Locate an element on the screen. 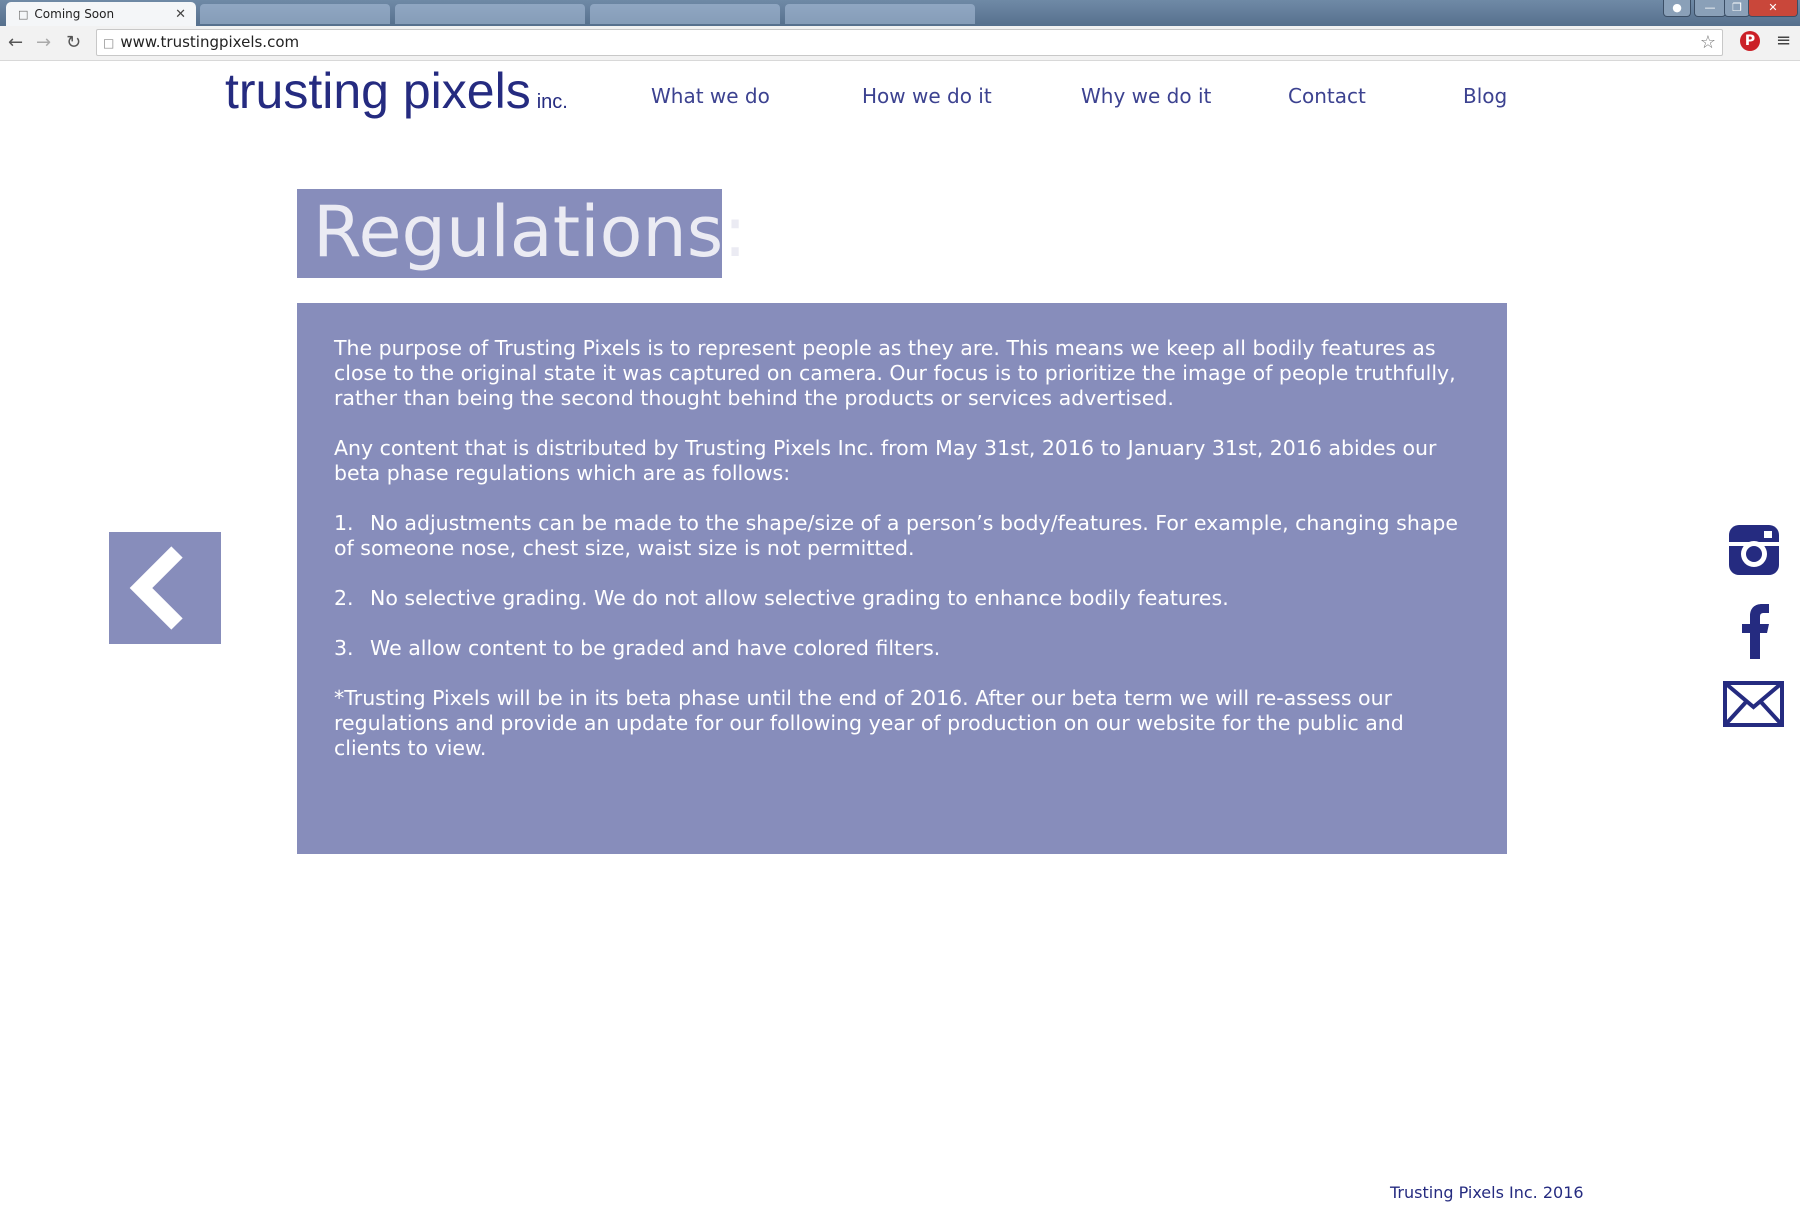 Image resolution: width=1800 pixels, height=1206 pixels. close-tab-icon: ✕ is located at coordinates (180, 14).